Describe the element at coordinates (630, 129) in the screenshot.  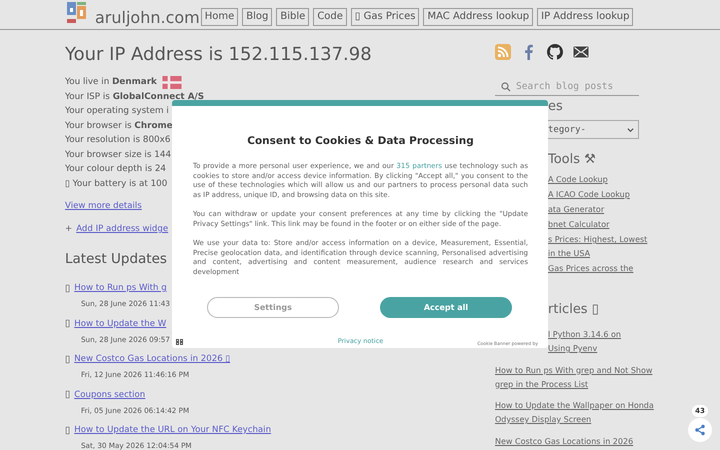
I see `chevron-icon` at that location.